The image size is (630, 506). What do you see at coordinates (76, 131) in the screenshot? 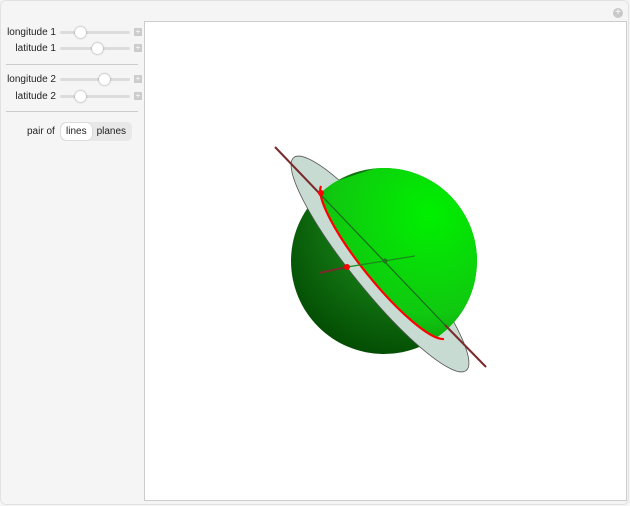
I see `option-lines: lines` at bounding box center [76, 131].